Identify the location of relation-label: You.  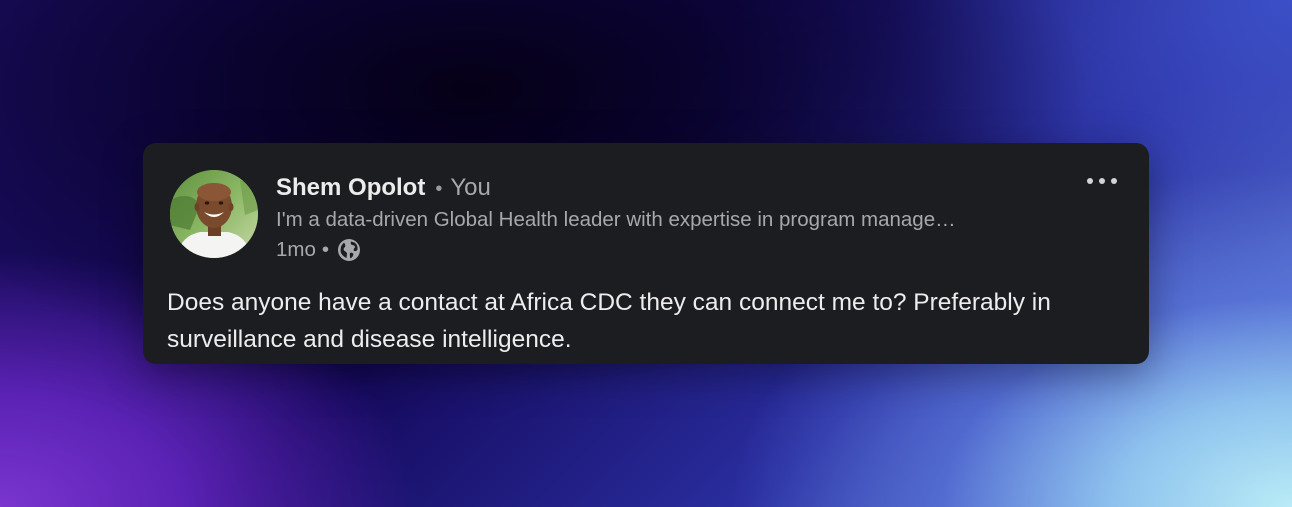
(470, 187).